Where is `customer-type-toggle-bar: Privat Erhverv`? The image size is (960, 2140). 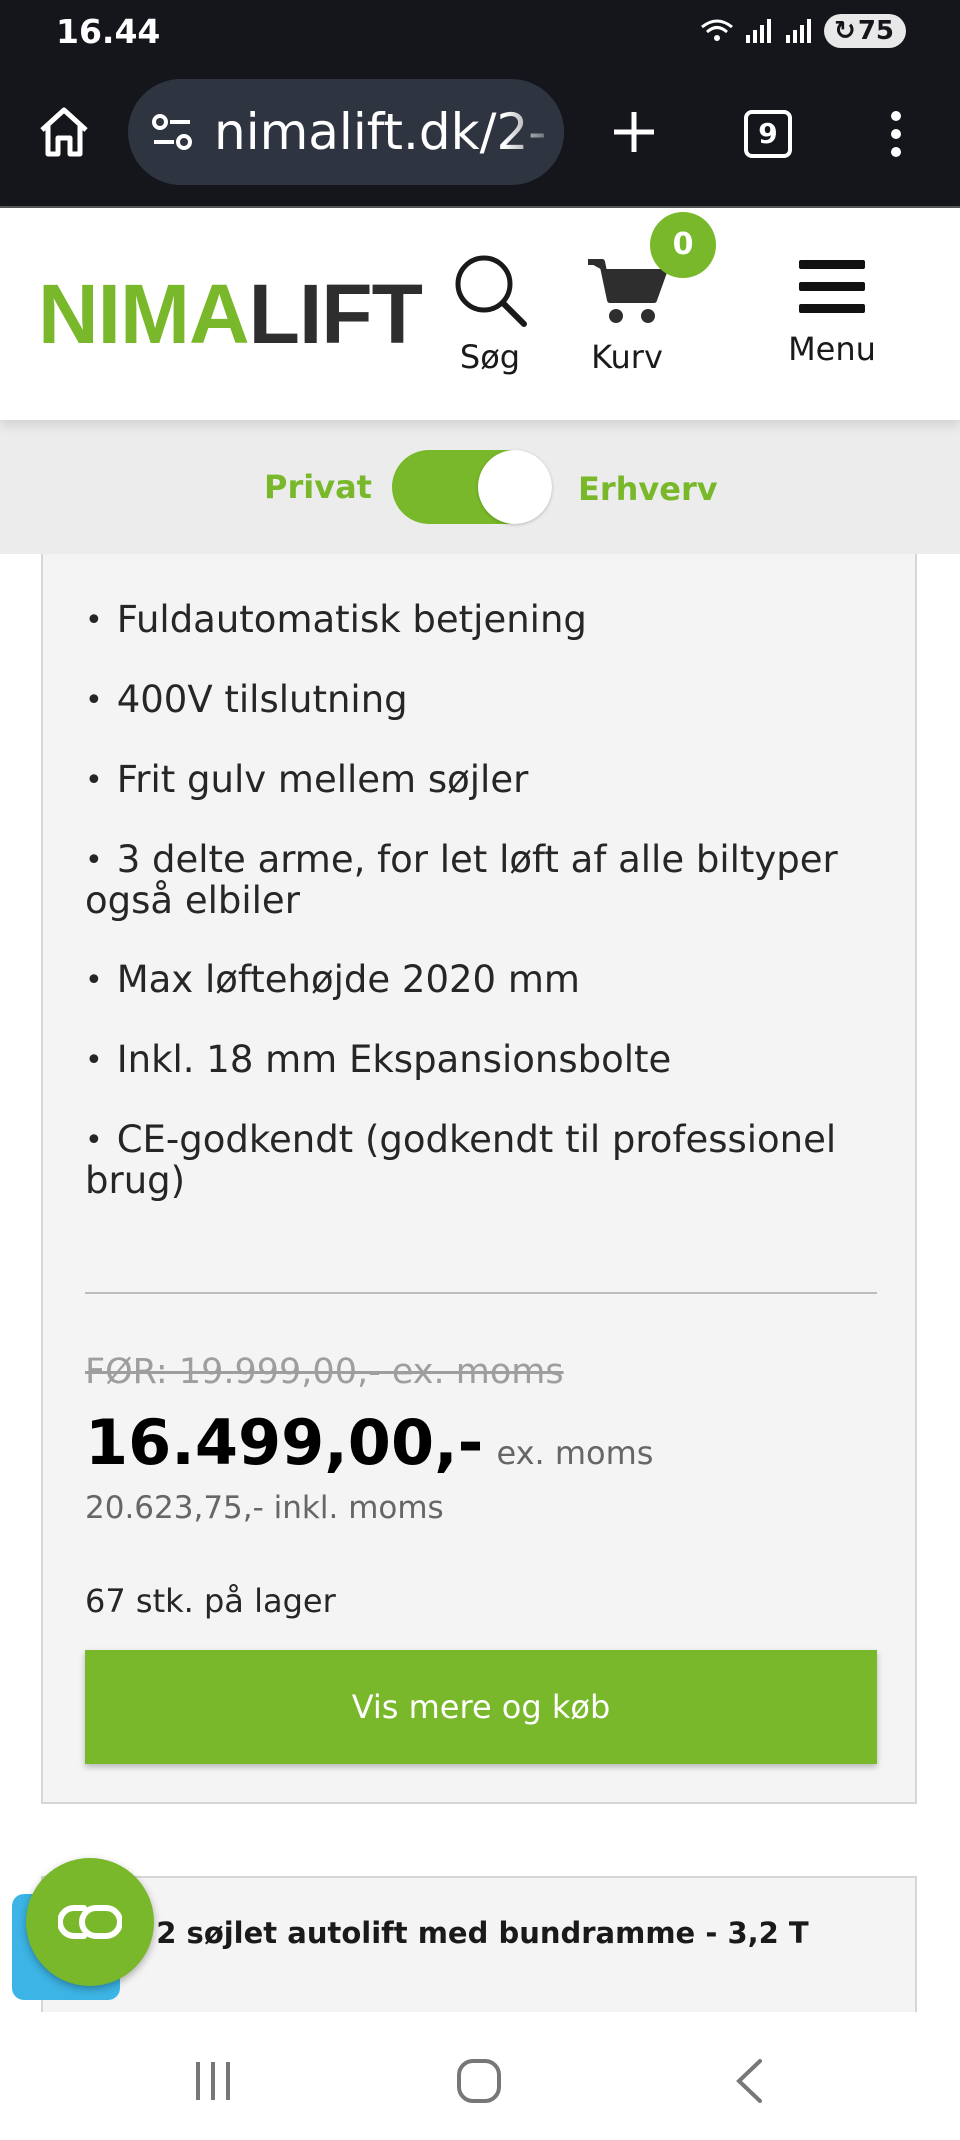
customer-type-toggle-bar: Privat Erhverv is located at coordinates (480, 487).